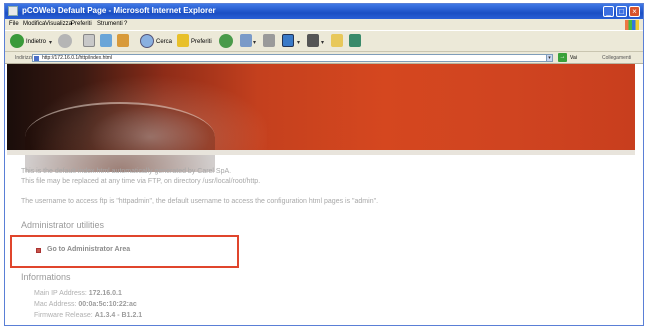 The image size is (648, 329). What do you see at coordinates (147, 41) in the screenshot?
I see `search-icon` at bounding box center [147, 41].